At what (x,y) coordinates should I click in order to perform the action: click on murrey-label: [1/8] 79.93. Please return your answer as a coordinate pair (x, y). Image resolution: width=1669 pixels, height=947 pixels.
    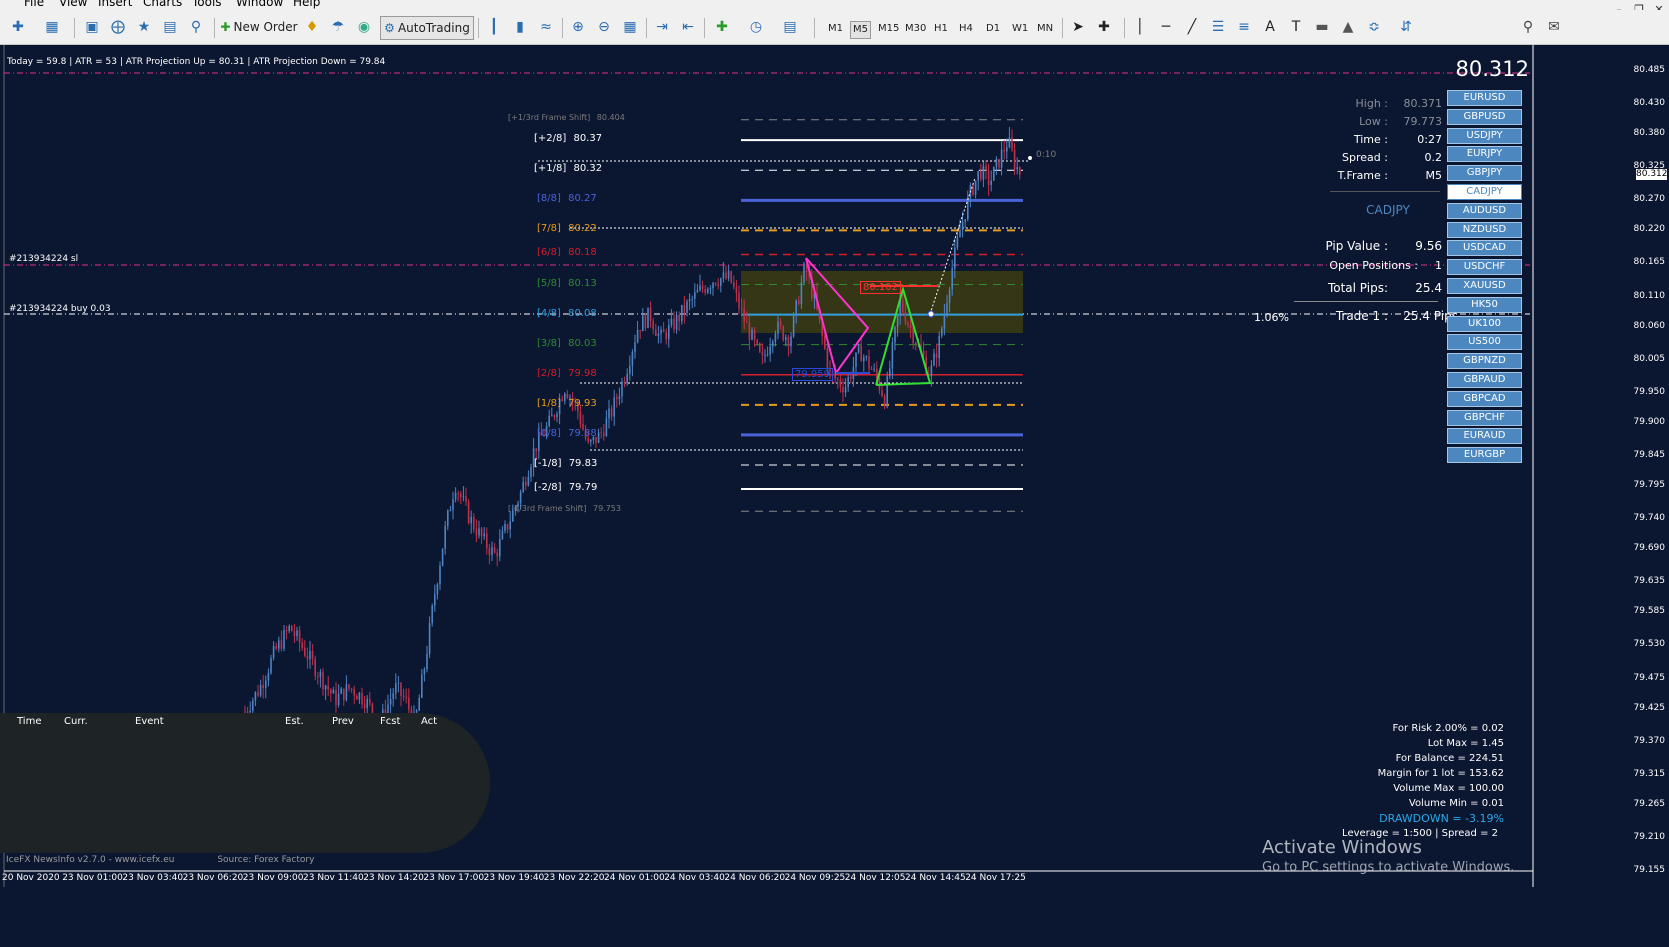
    Looking at the image, I should click on (567, 403).